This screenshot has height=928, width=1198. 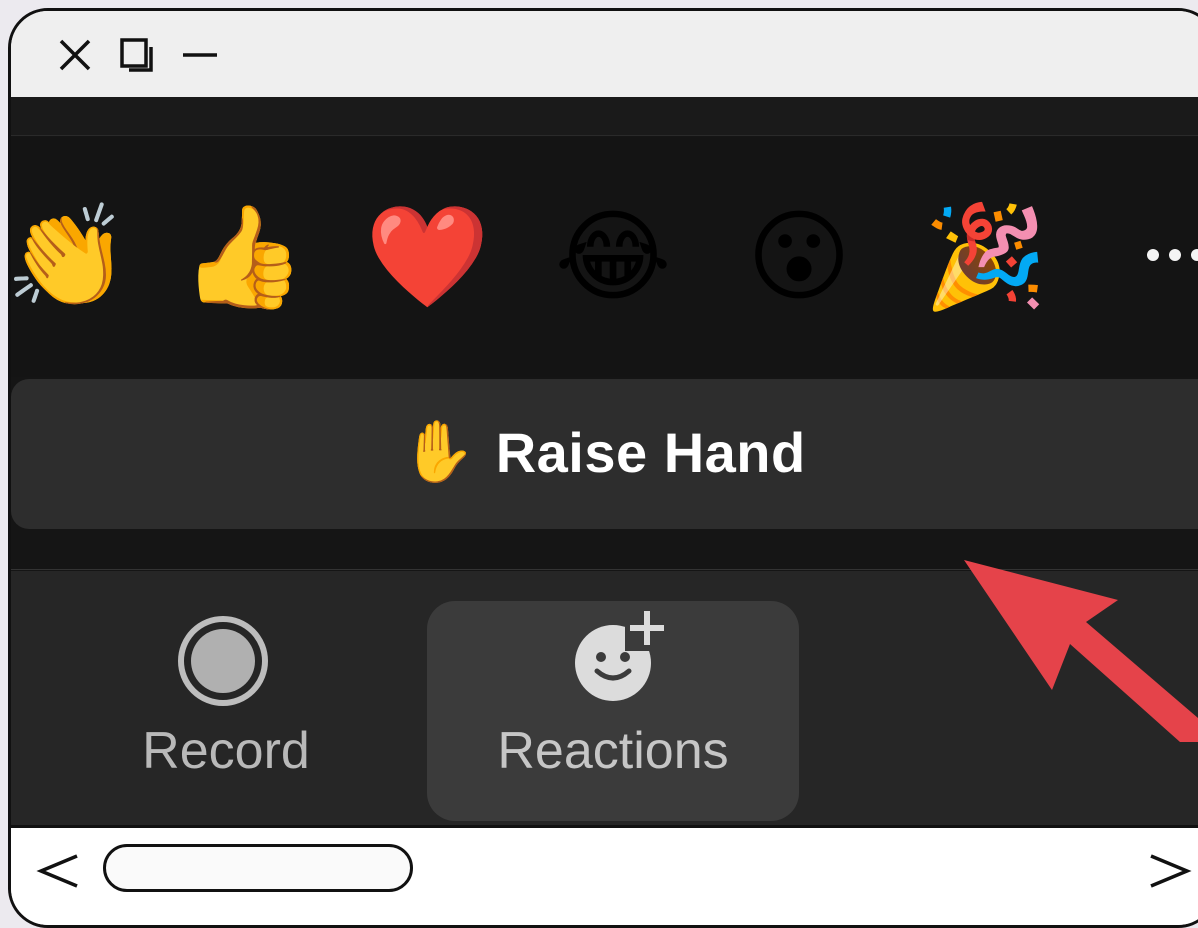 What do you see at coordinates (604, 875) in the screenshot?
I see `horizontal-scrollbar` at bounding box center [604, 875].